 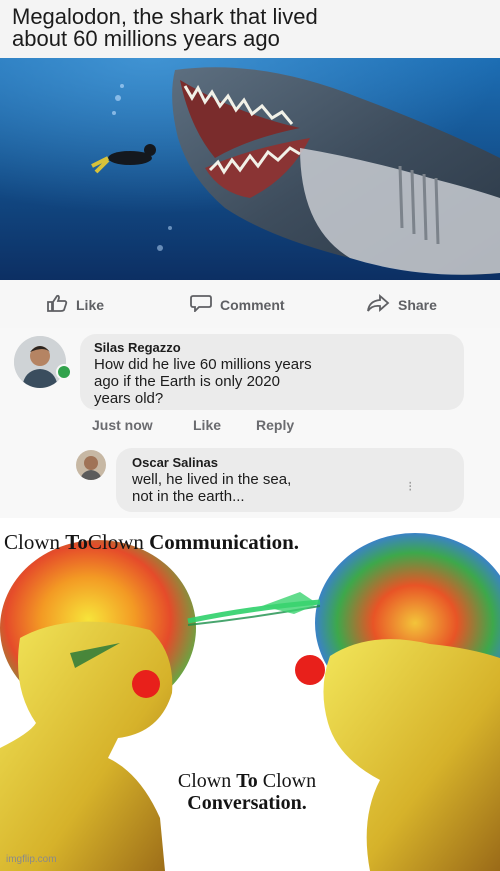 What do you see at coordinates (247, 781) in the screenshot?
I see `bottom-caption-word-to: To` at bounding box center [247, 781].